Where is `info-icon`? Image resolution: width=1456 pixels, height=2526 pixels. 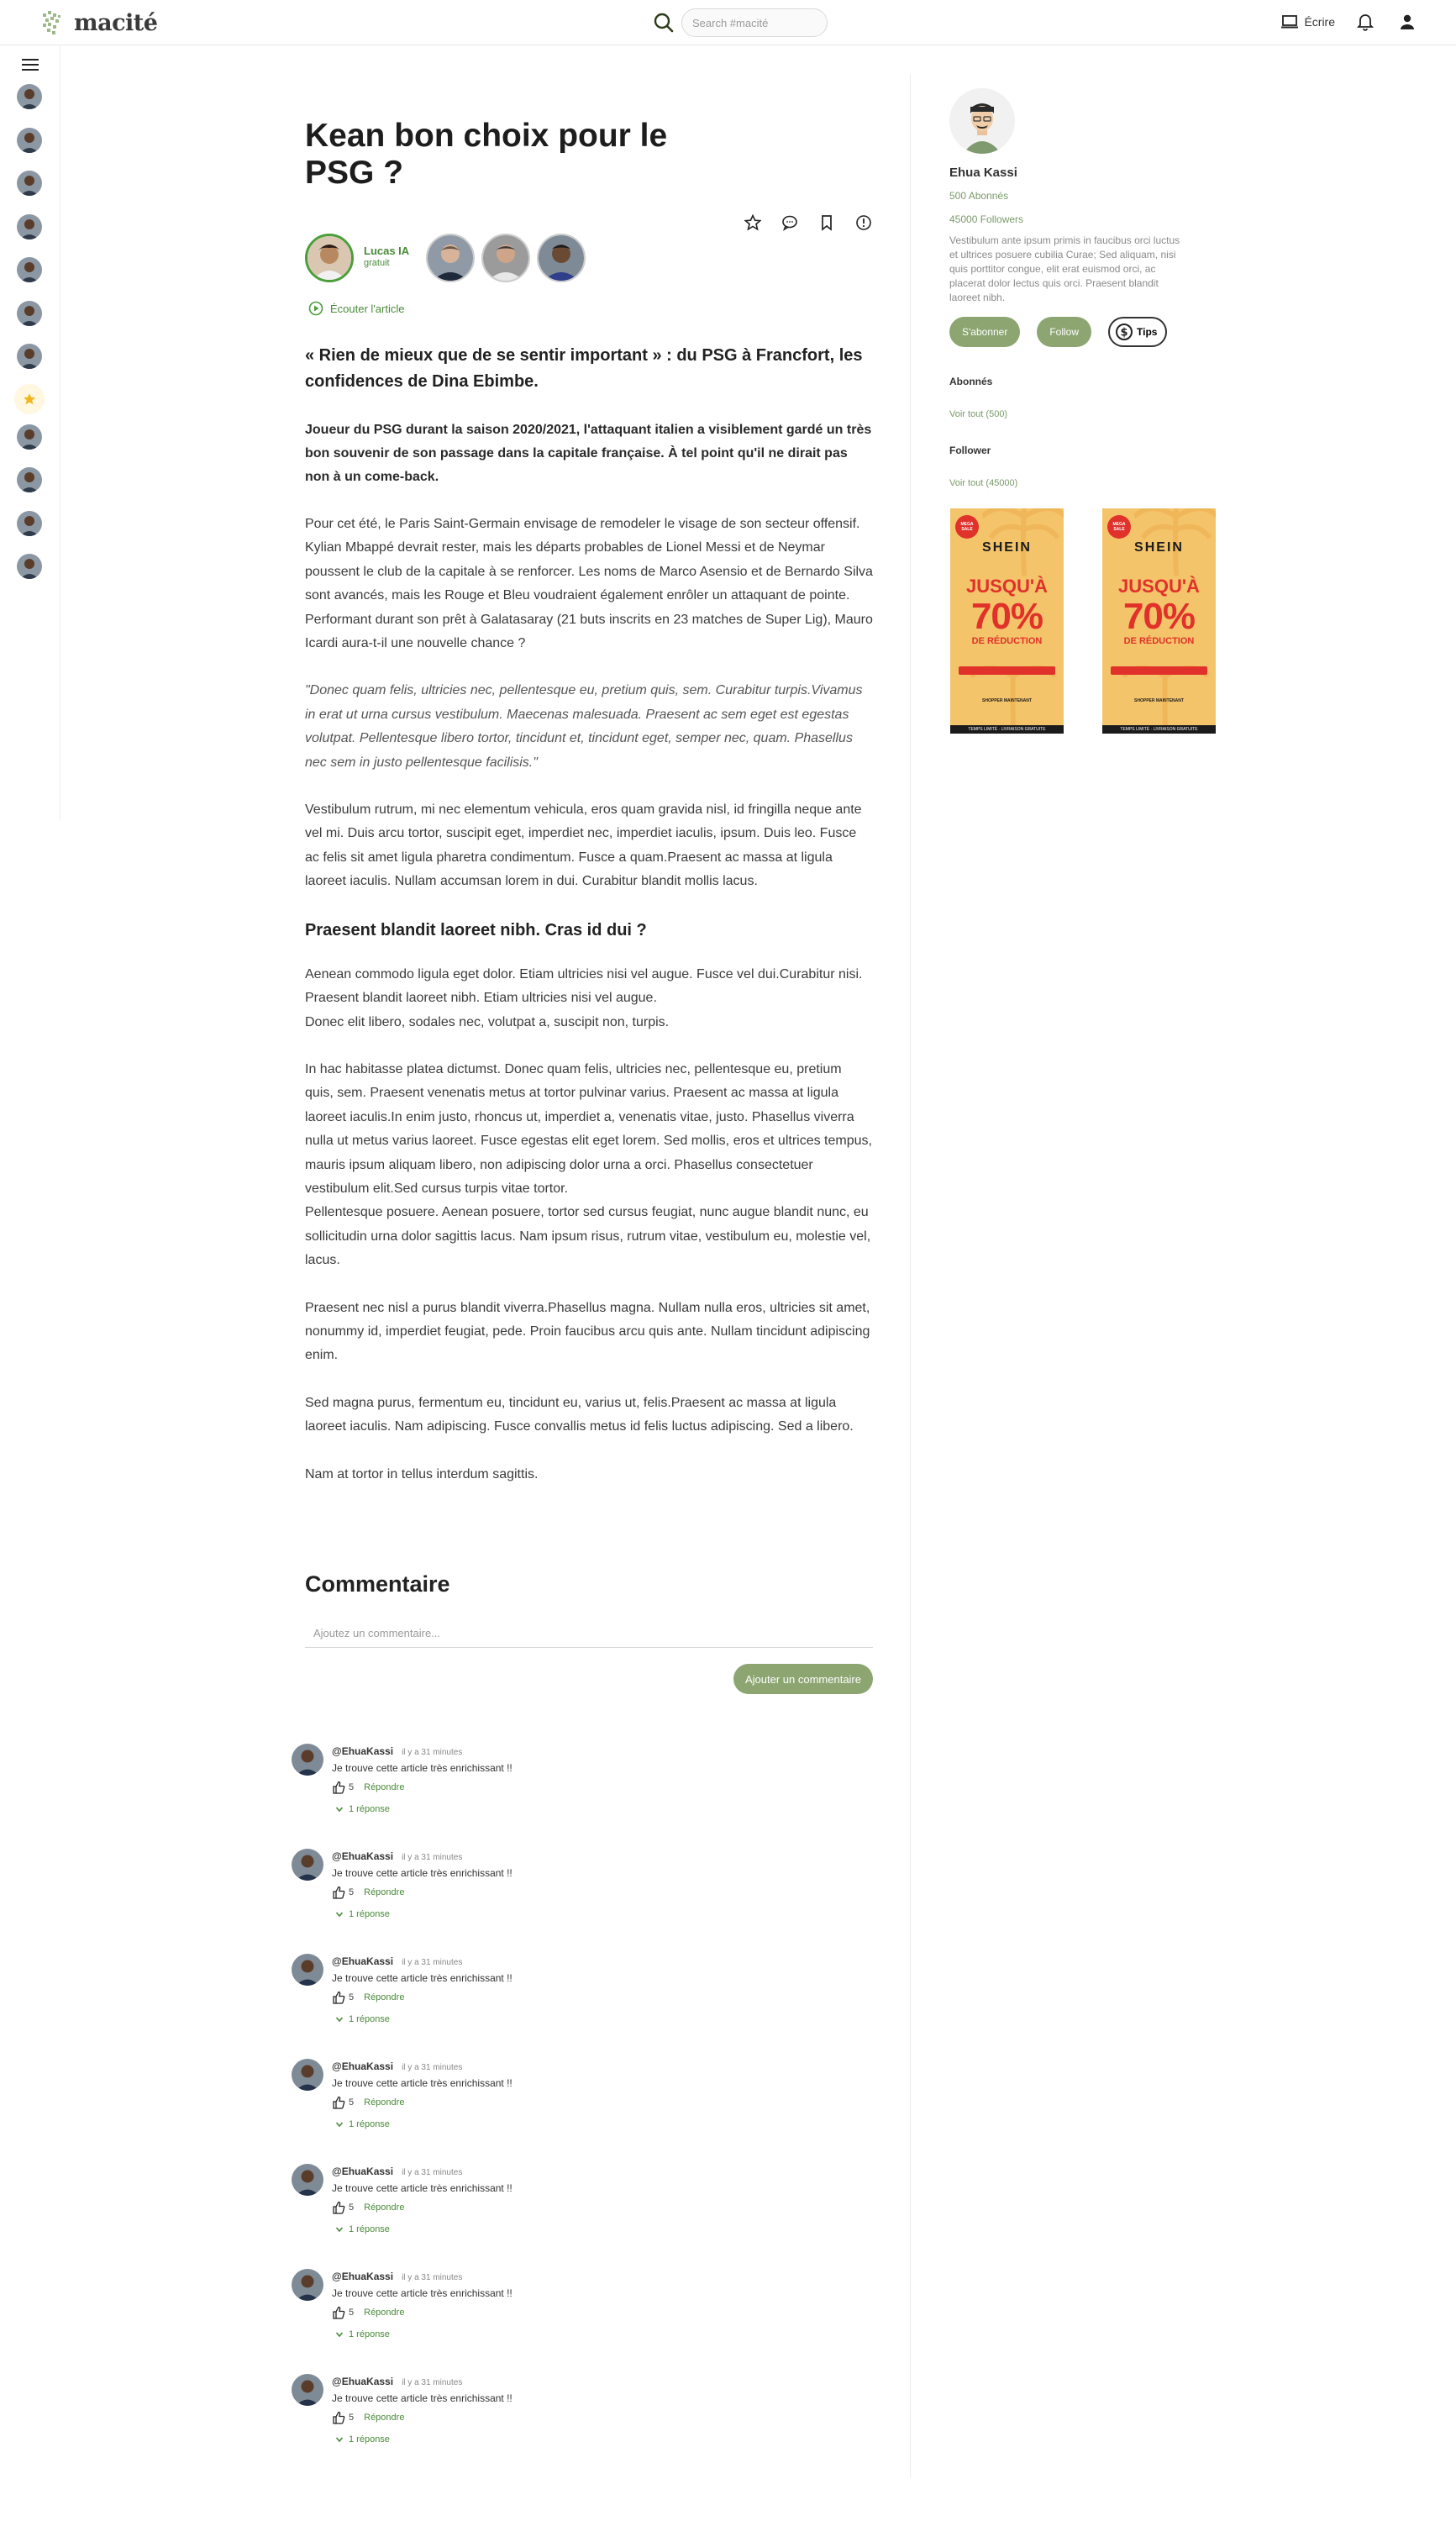 info-icon is located at coordinates (864, 222).